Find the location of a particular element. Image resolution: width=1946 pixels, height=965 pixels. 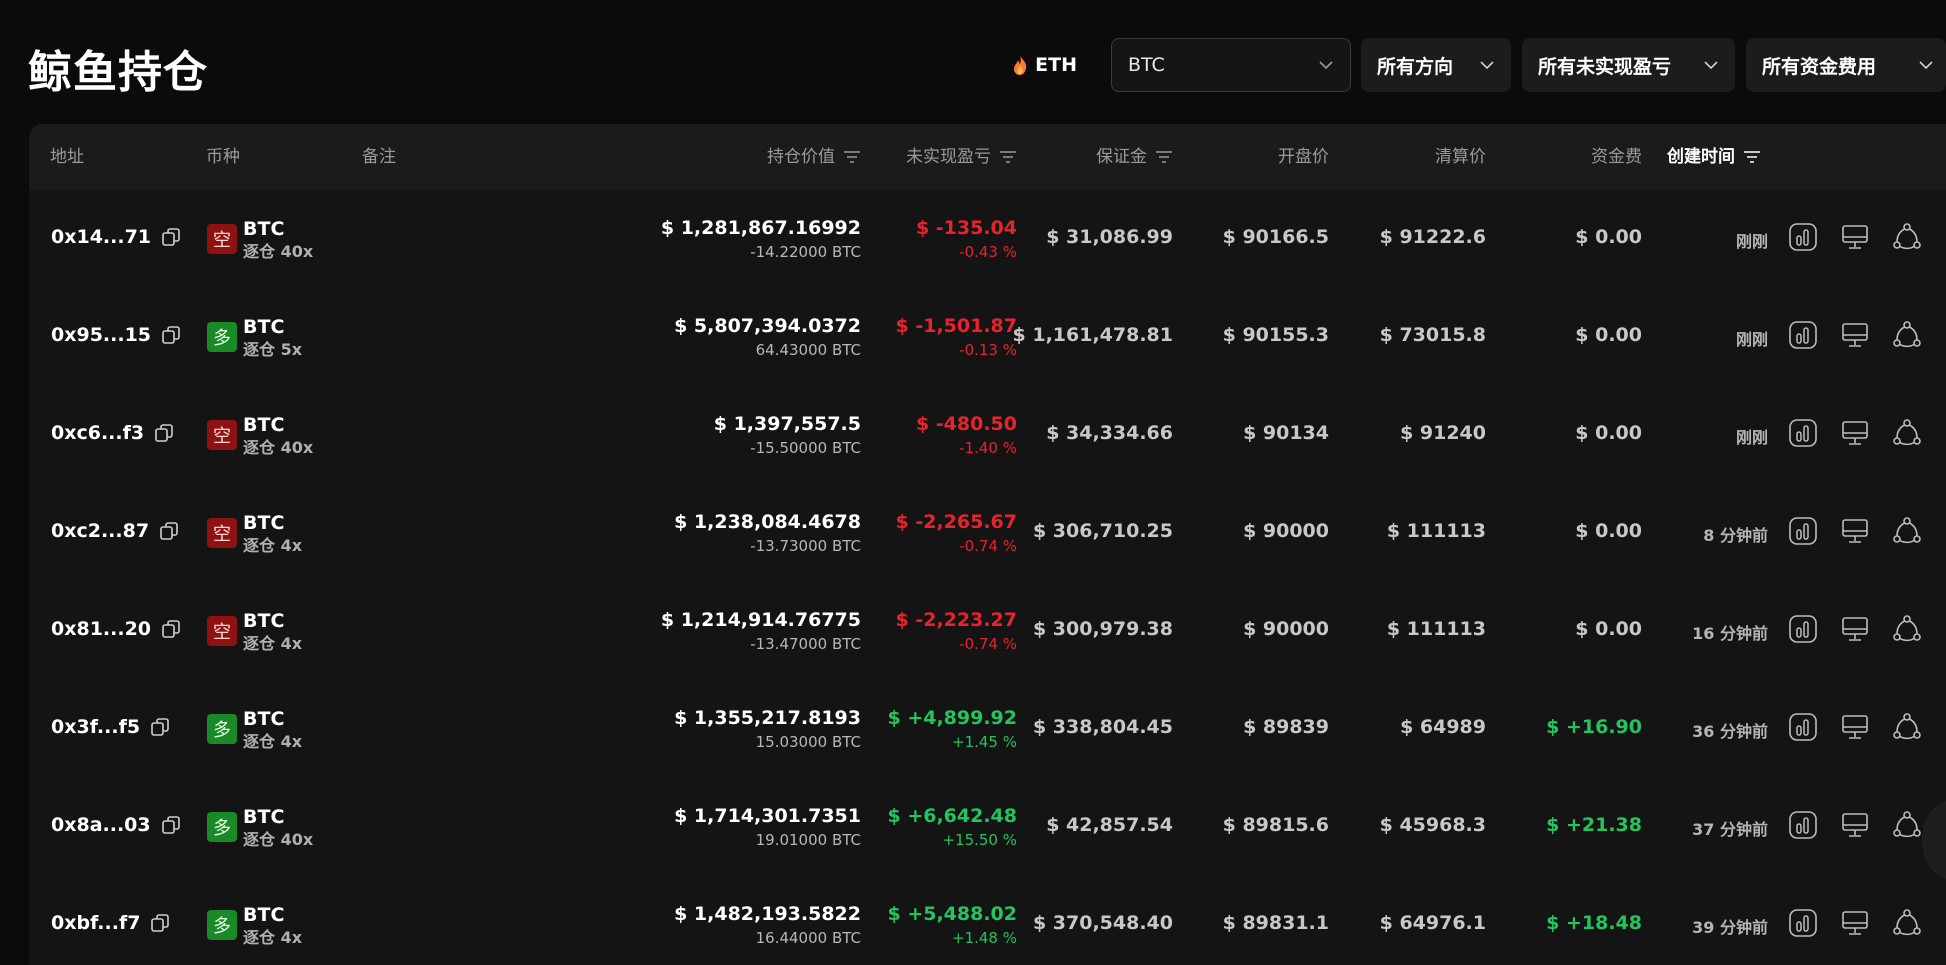

margin-value: $ 370,548.40 is located at coordinates (1102, 923).